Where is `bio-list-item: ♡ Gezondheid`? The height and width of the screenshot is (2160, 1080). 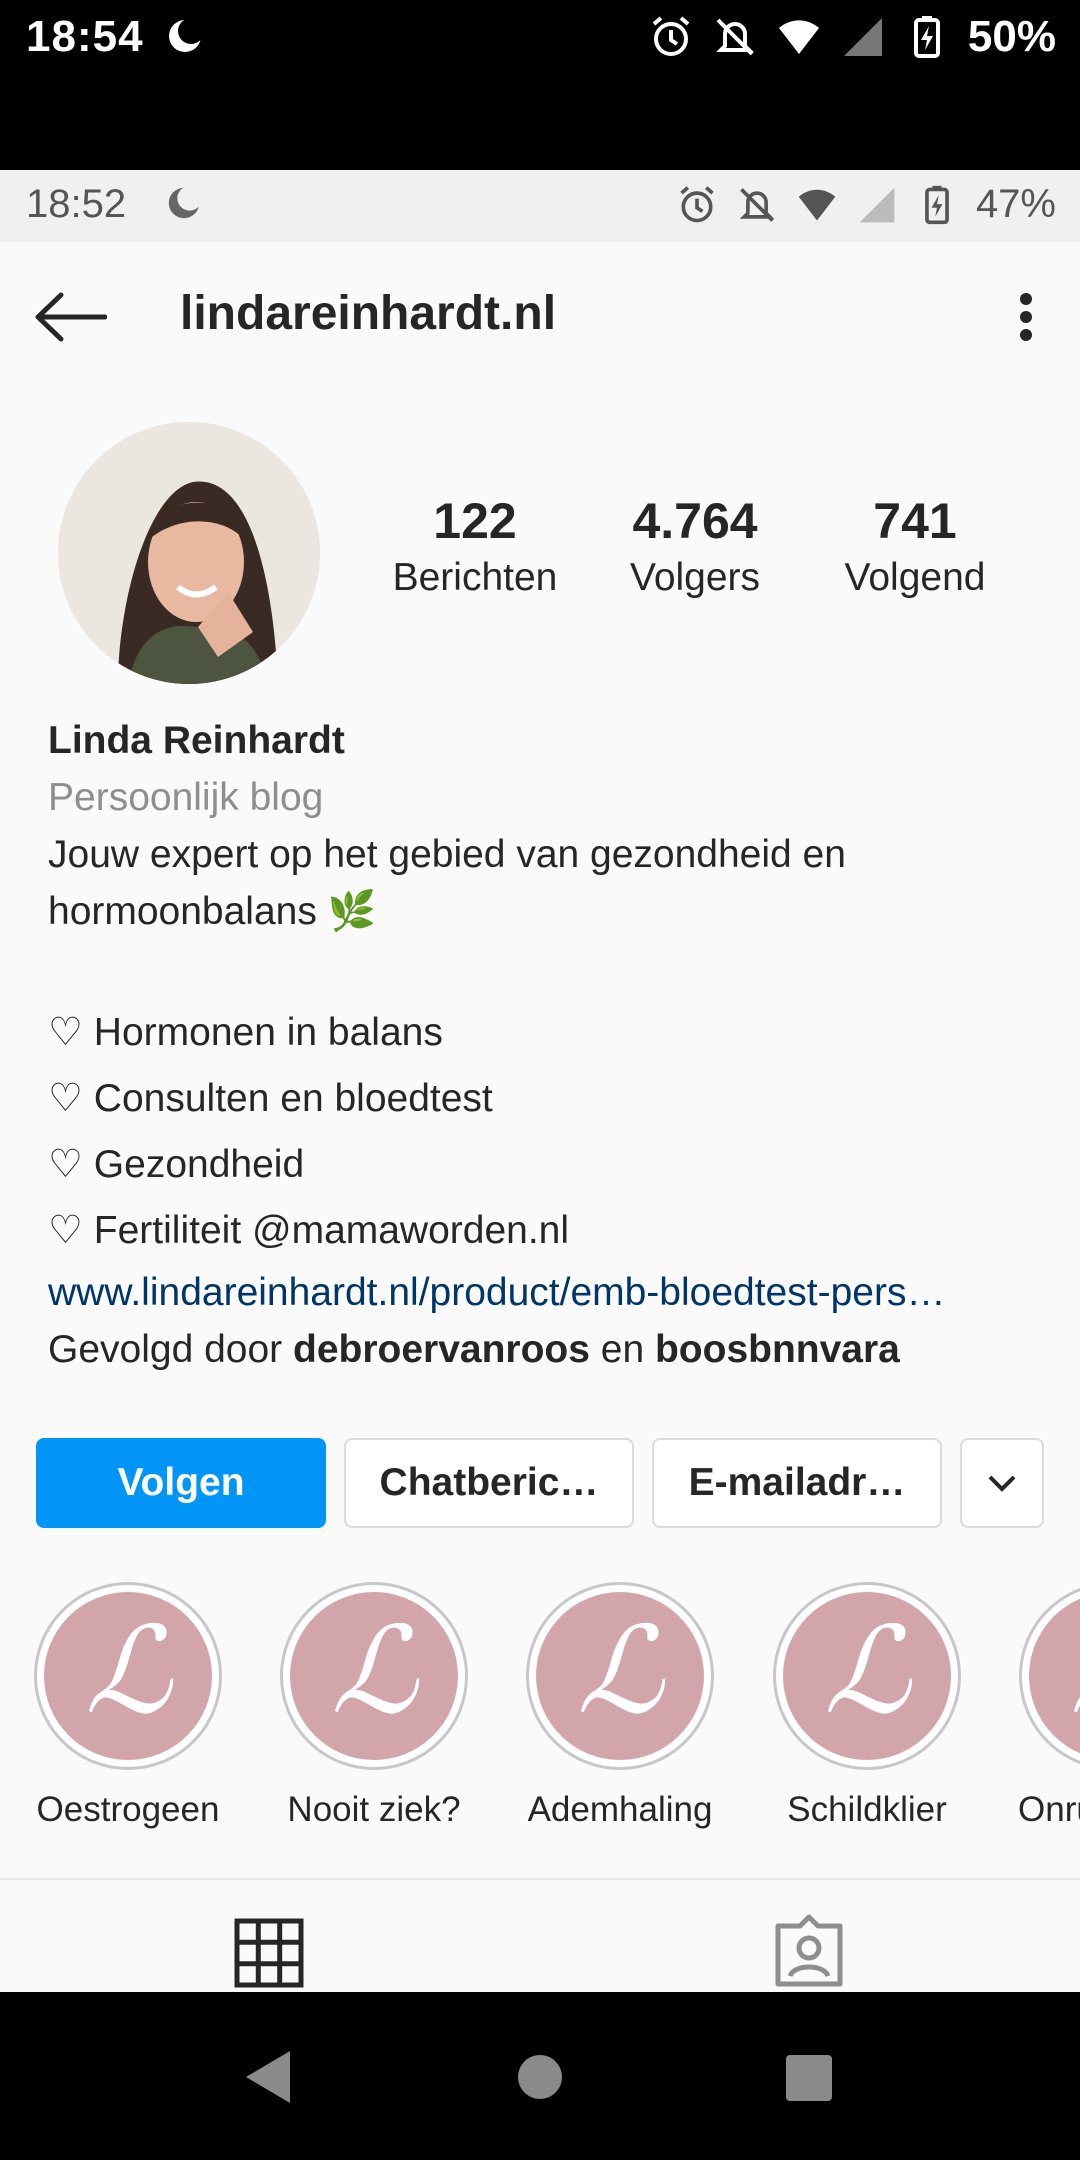 bio-list-item: ♡ Gezondheid is located at coordinates (176, 1164).